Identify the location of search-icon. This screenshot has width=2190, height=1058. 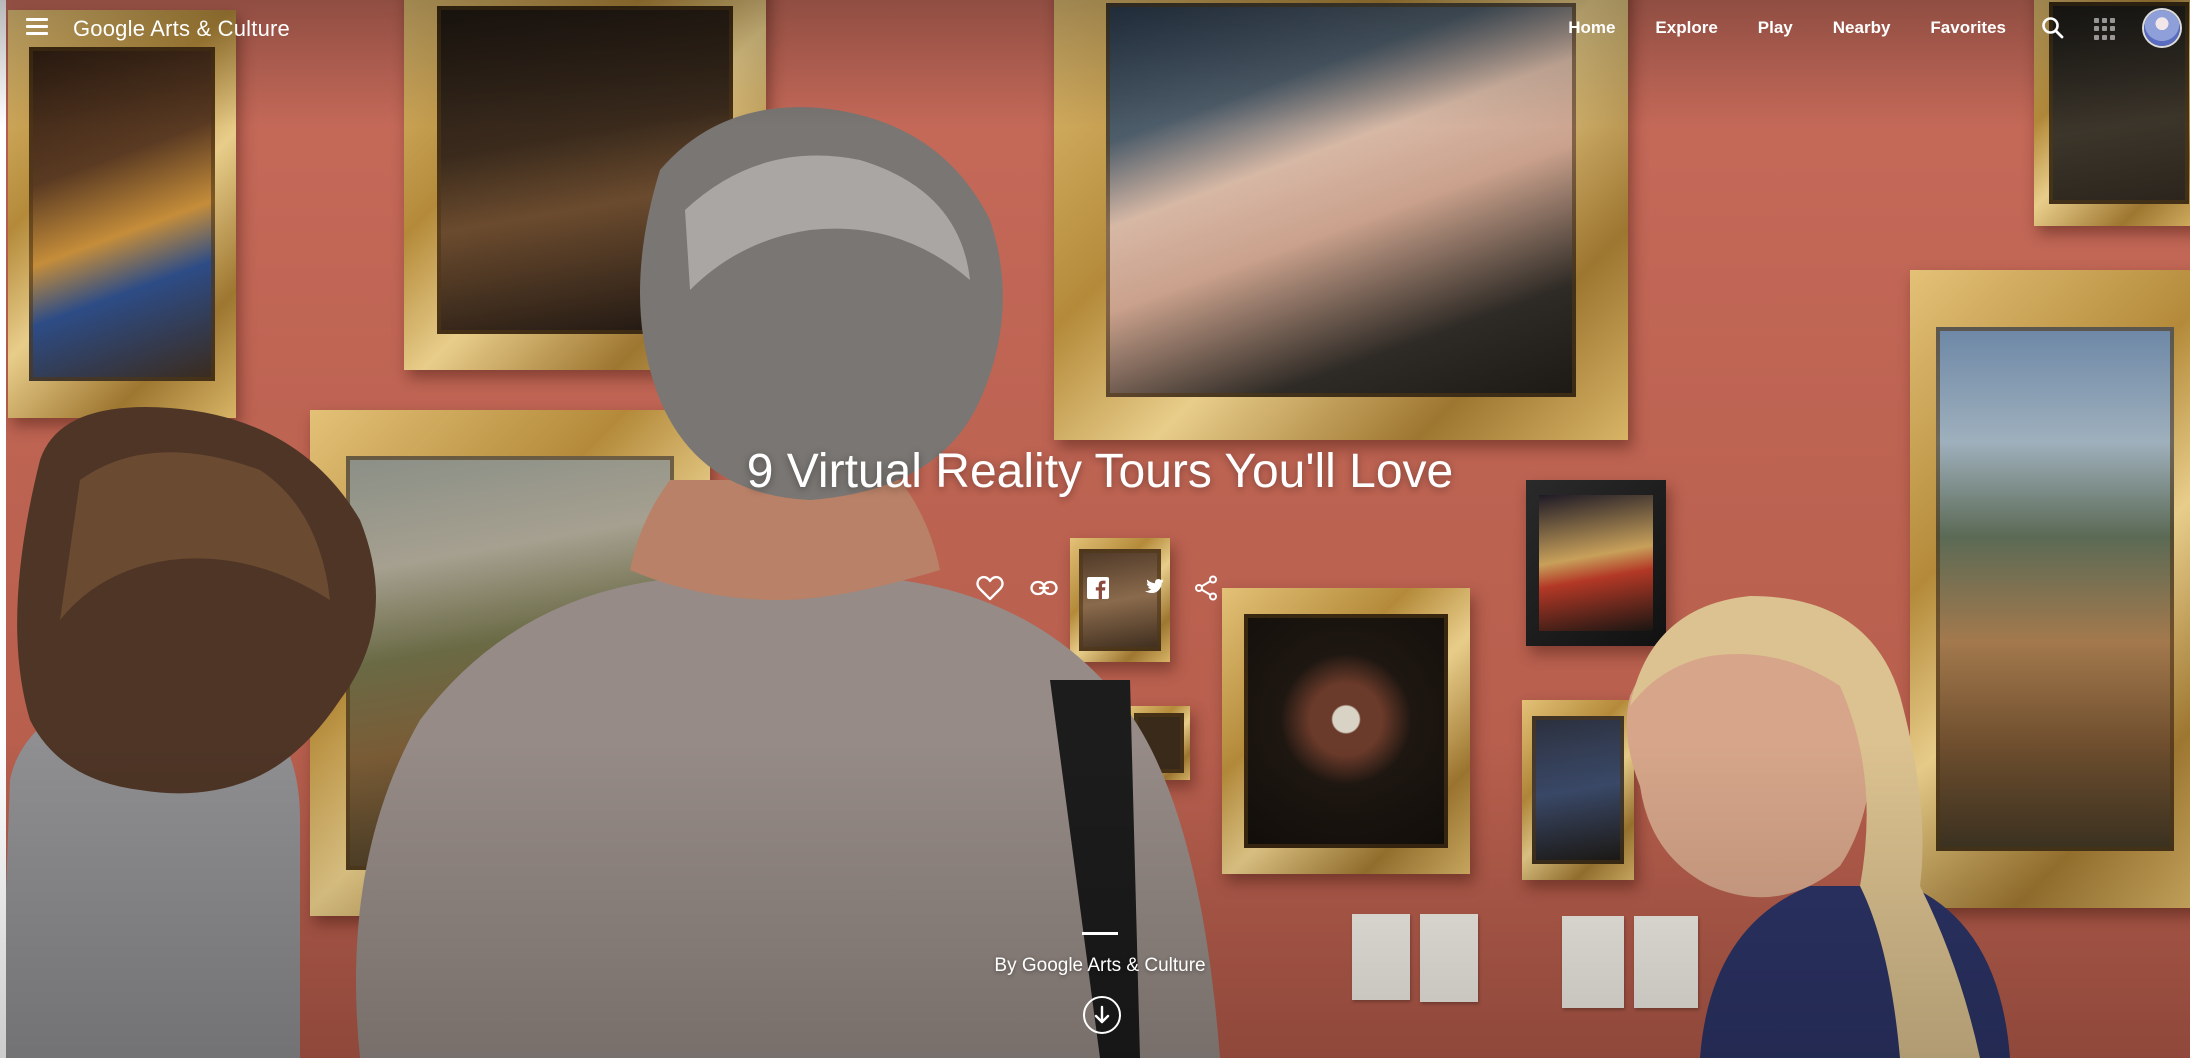
(2053, 28).